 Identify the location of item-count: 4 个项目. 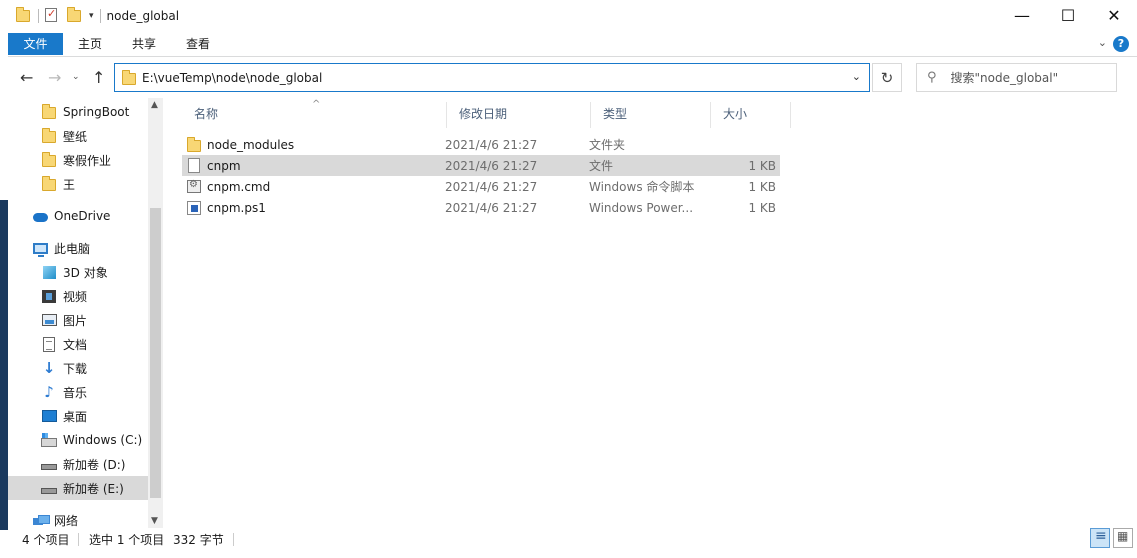
(46, 539).